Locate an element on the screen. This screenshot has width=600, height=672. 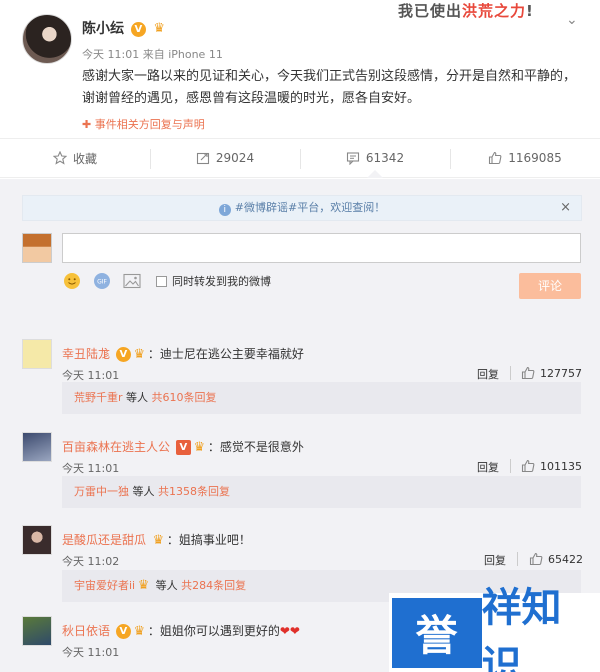
comment-line: 是酸瓜还是甜瓜 ♛ ：姐搞事业吧！ is located at coordinates (156, 539).